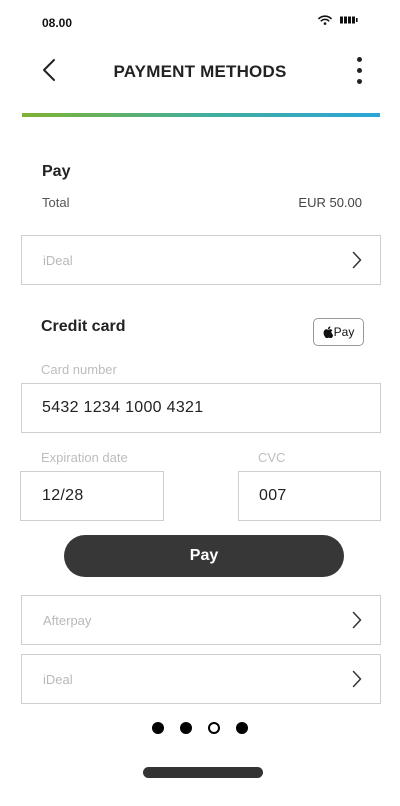  I want to click on page-dot-active, so click(214, 728).